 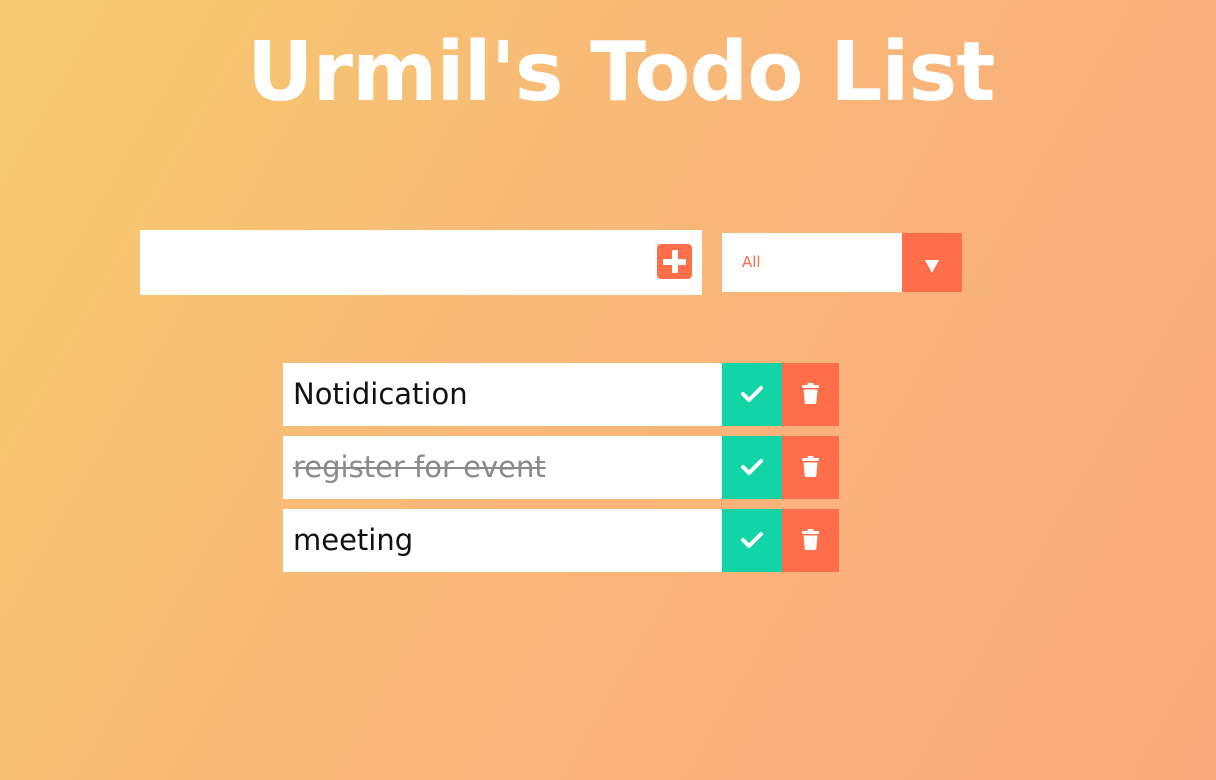 What do you see at coordinates (932, 266) in the screenshot?
I see `caret-down-icon` at bounding box center [932, 266].